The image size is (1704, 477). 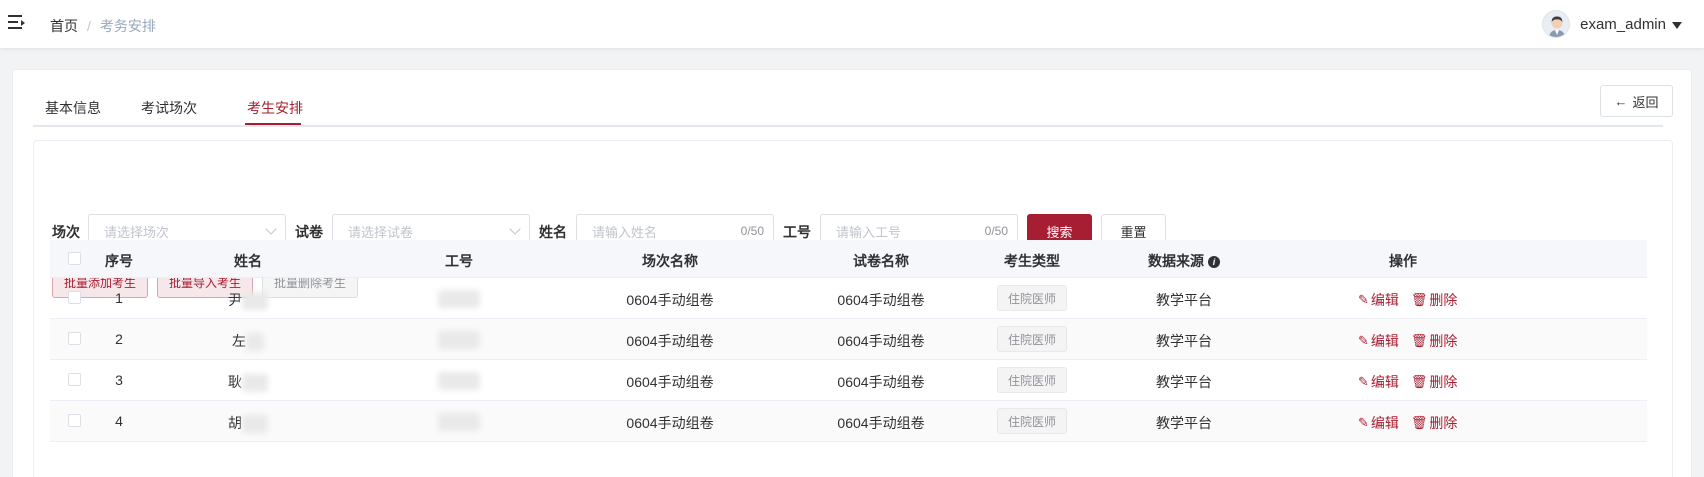 What do you see at coordinates (553, 232) in the screenshot?
I see `name-filter-label: 姓名` at bounding box center [553, 232].